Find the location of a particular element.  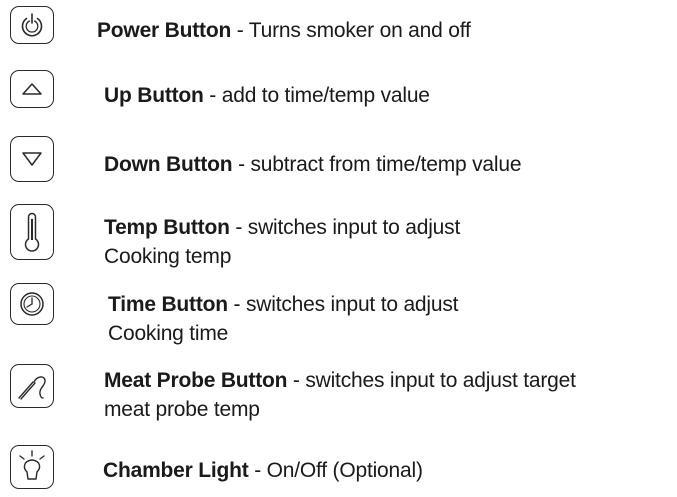

power-description: Power Button - Turns smoker on and off is located at coordinates (284, 30).